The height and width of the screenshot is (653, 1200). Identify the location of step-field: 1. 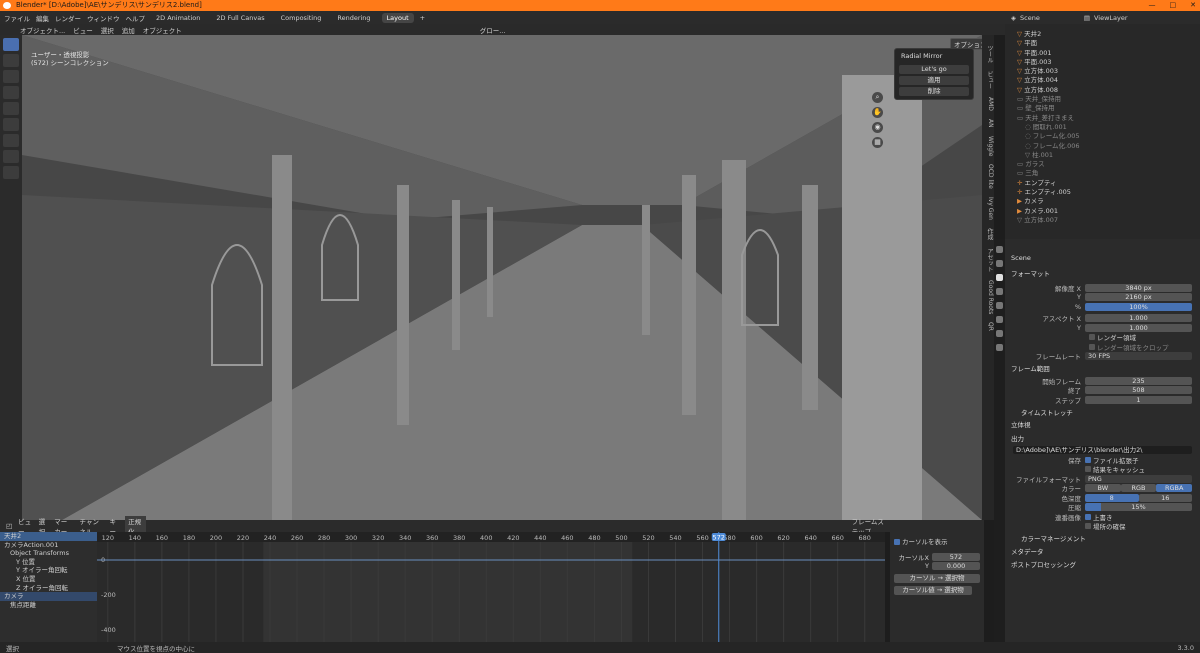
(1138, 399).